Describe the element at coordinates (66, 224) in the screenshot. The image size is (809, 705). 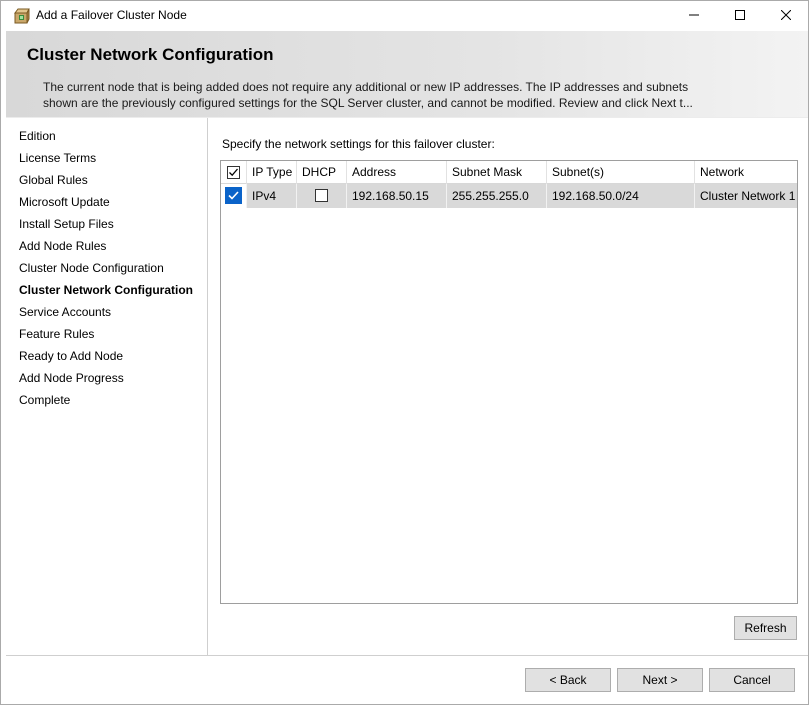
I see `sidebar-item-install-setup-files: Install Setup Files` at that location.